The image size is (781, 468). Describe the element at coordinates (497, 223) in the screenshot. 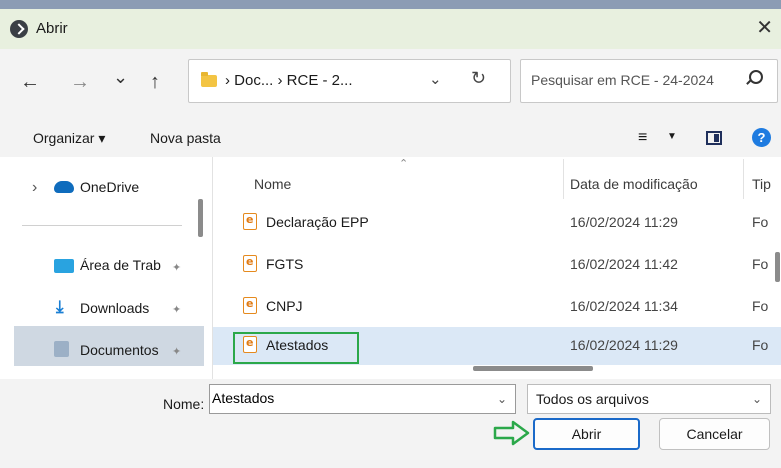

I see `file-row: Declaração EPP 16/02/2024 11:29 Fo` at that location.